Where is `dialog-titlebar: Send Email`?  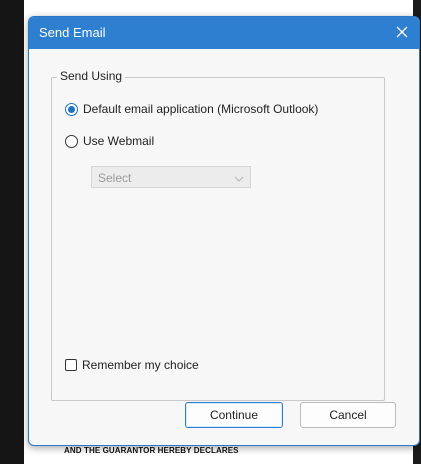 dialog-titlebar: Send Email is located at coordinates (224, 33).